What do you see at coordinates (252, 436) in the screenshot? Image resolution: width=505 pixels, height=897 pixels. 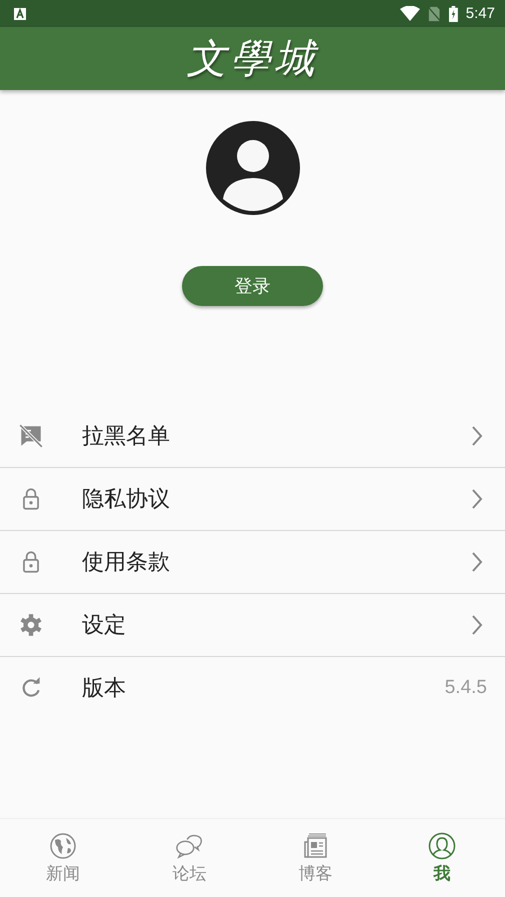 I see `menu-item: 拉黑名单` at bounding box center [252, 436].